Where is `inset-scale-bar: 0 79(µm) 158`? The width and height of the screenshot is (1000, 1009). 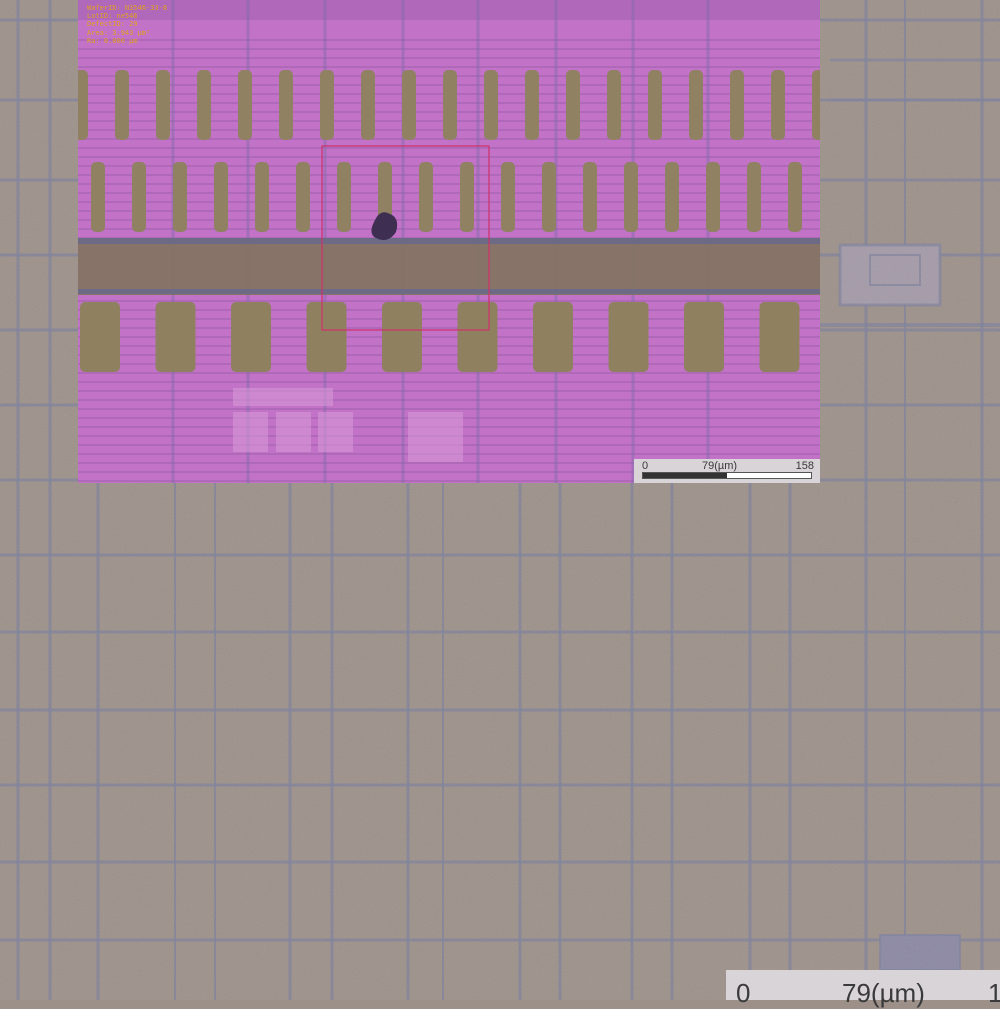
inset-scale-bar: 0 79(µm) 158 is located at coordinates (727, 471).